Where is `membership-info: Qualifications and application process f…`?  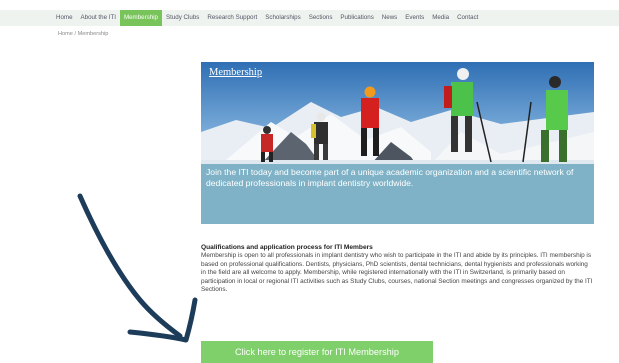
membership-info: Qualifications and application process f… is located at coordinates (397, 269).